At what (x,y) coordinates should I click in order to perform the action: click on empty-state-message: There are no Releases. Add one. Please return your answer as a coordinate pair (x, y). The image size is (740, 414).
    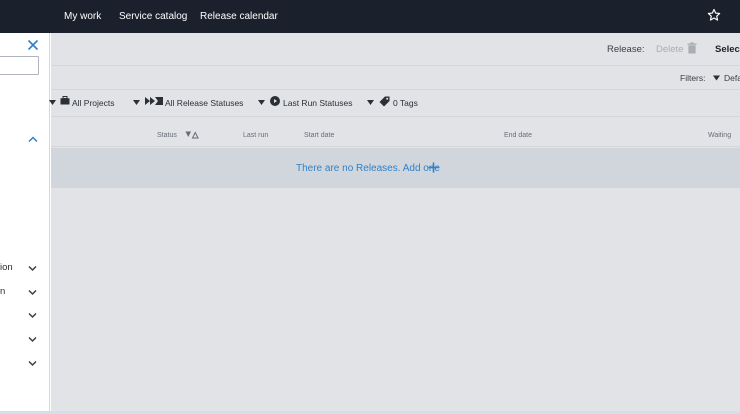
    Looking at the image, I should click on (368, 168).